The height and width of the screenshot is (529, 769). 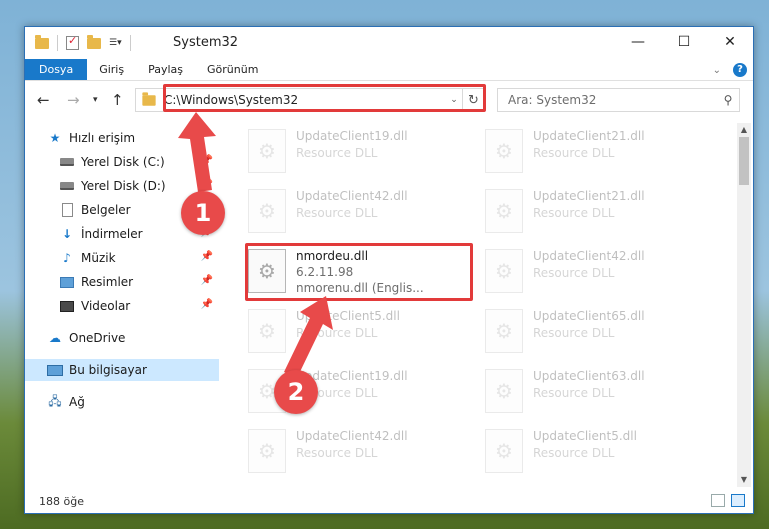 What do you see at coordinates (638, 42) in the screenshot?
I see `minimize-button: —` at bounding box center [638, 42].